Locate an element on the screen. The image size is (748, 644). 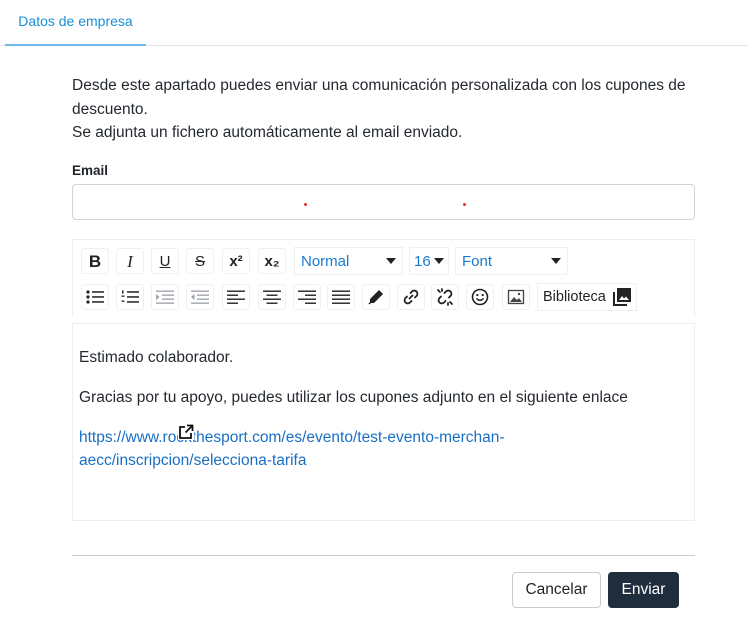
email-field is located at coordinates (383, 202).